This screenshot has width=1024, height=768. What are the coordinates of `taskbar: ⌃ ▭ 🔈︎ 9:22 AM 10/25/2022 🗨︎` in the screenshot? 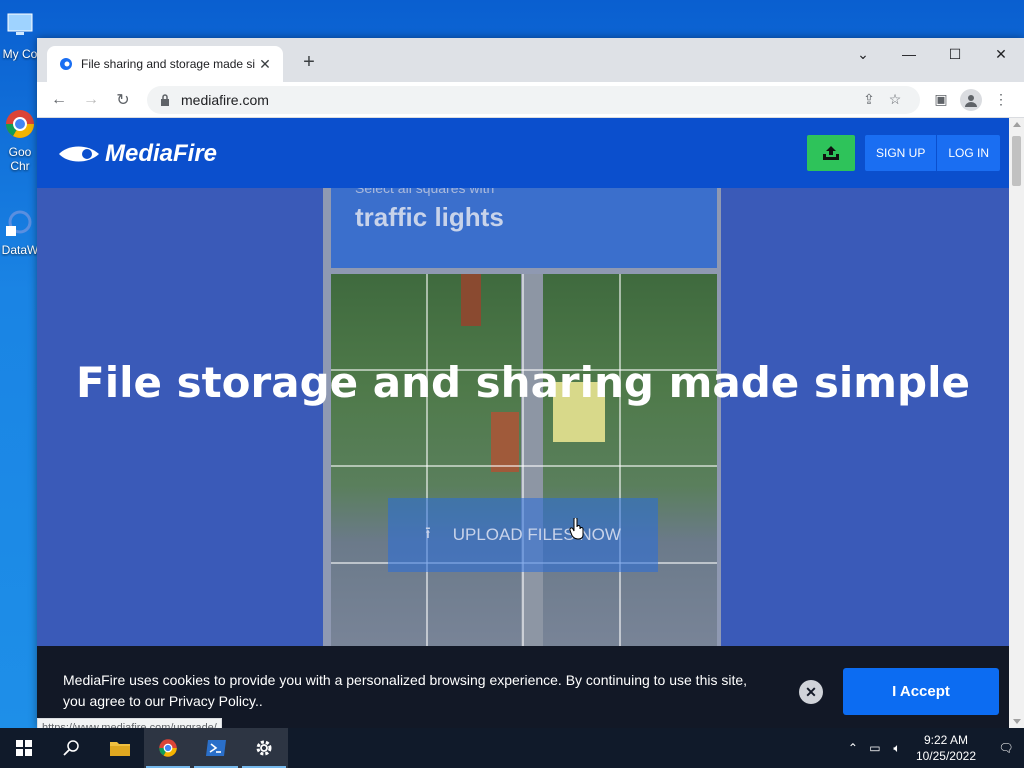 It's located at (512, 748).